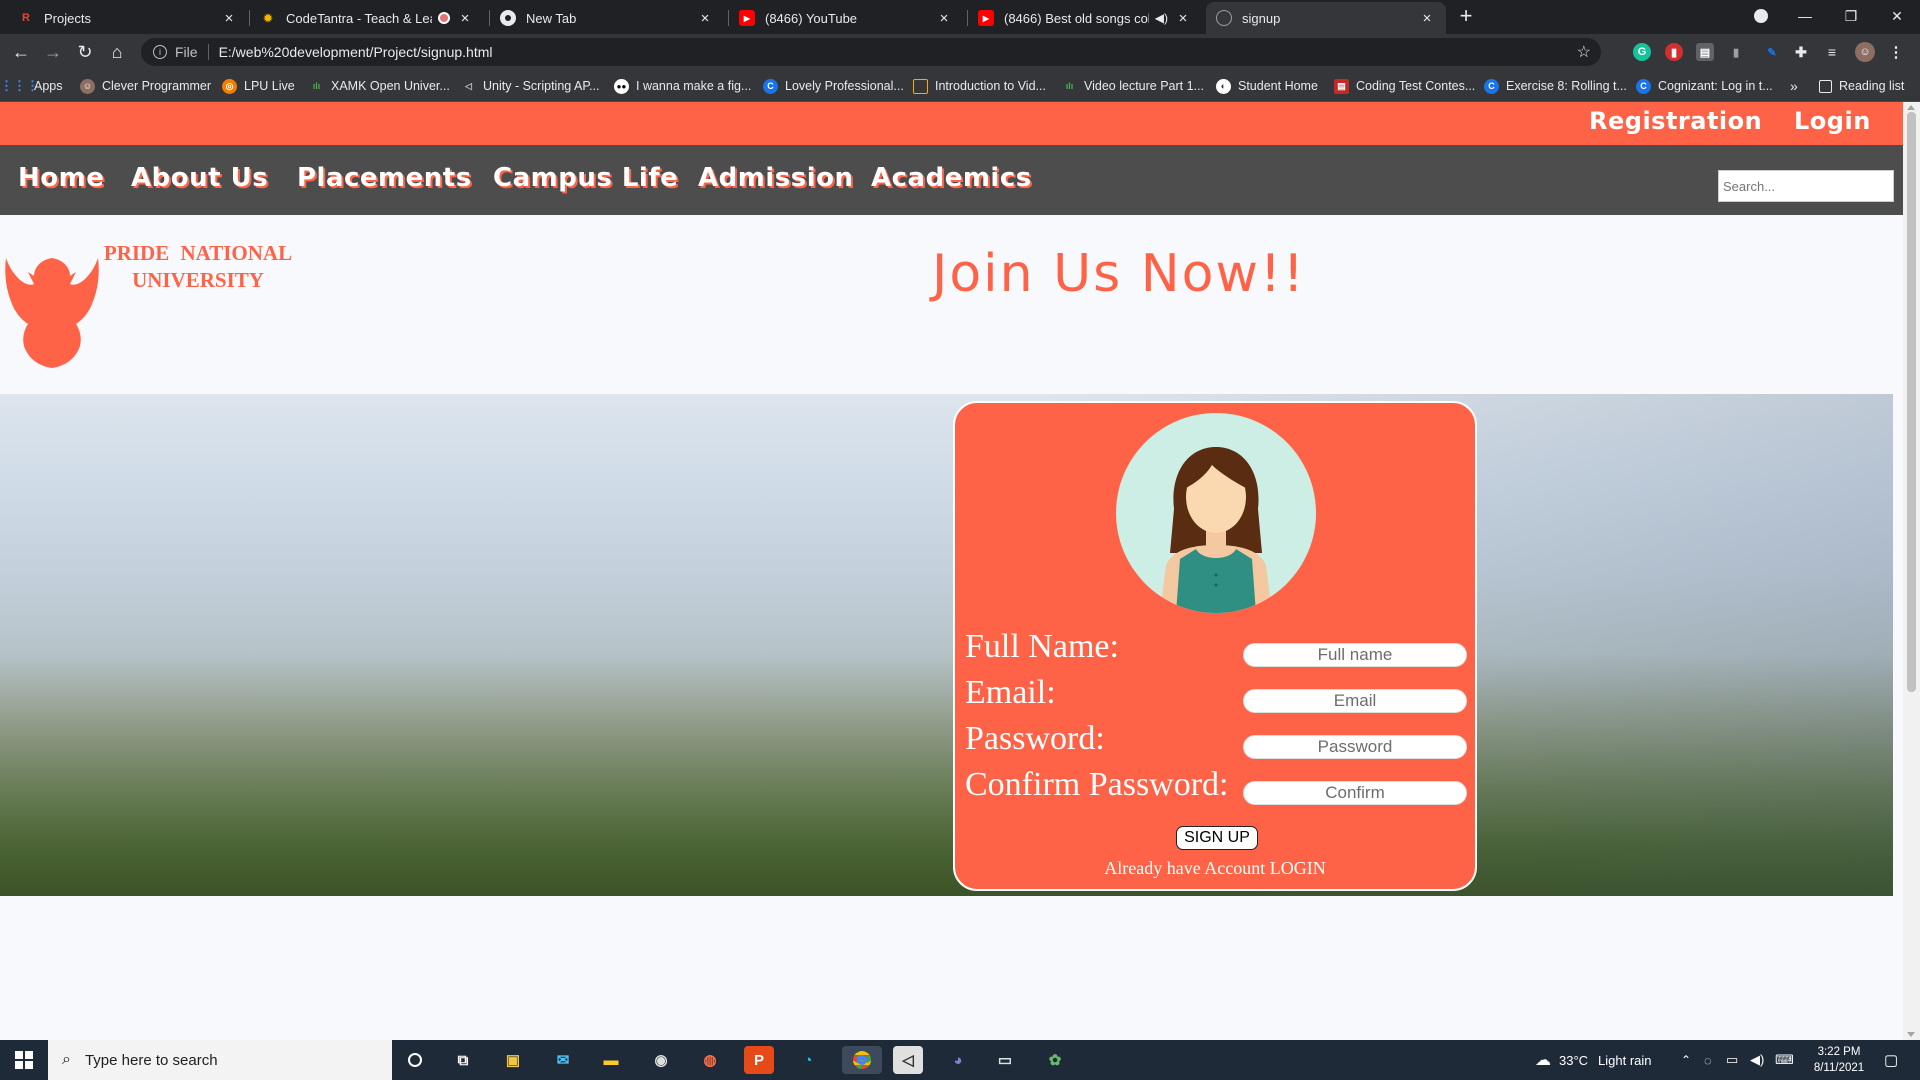 This screenshot has width=1920, height=1080. What do you see at coordinates (908, 1060) in the screenshot?
I see `unity-taskbar-icon: ◁` at bounding box center [908, 1060].